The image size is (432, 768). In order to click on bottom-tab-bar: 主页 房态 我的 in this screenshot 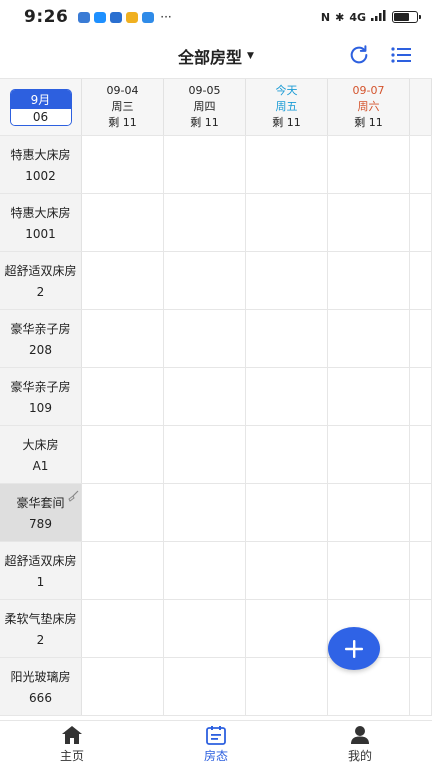, I will do `click(216, 744)`.